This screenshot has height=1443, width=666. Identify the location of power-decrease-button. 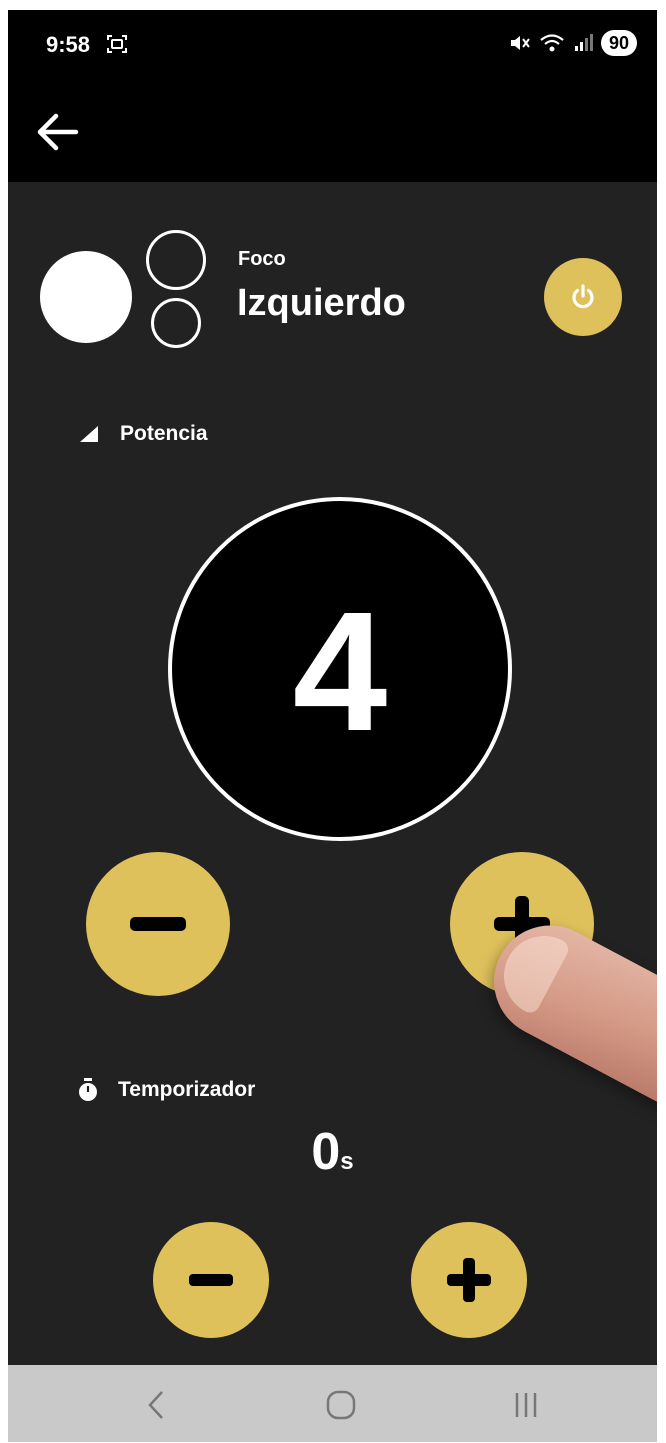
(158, 924).